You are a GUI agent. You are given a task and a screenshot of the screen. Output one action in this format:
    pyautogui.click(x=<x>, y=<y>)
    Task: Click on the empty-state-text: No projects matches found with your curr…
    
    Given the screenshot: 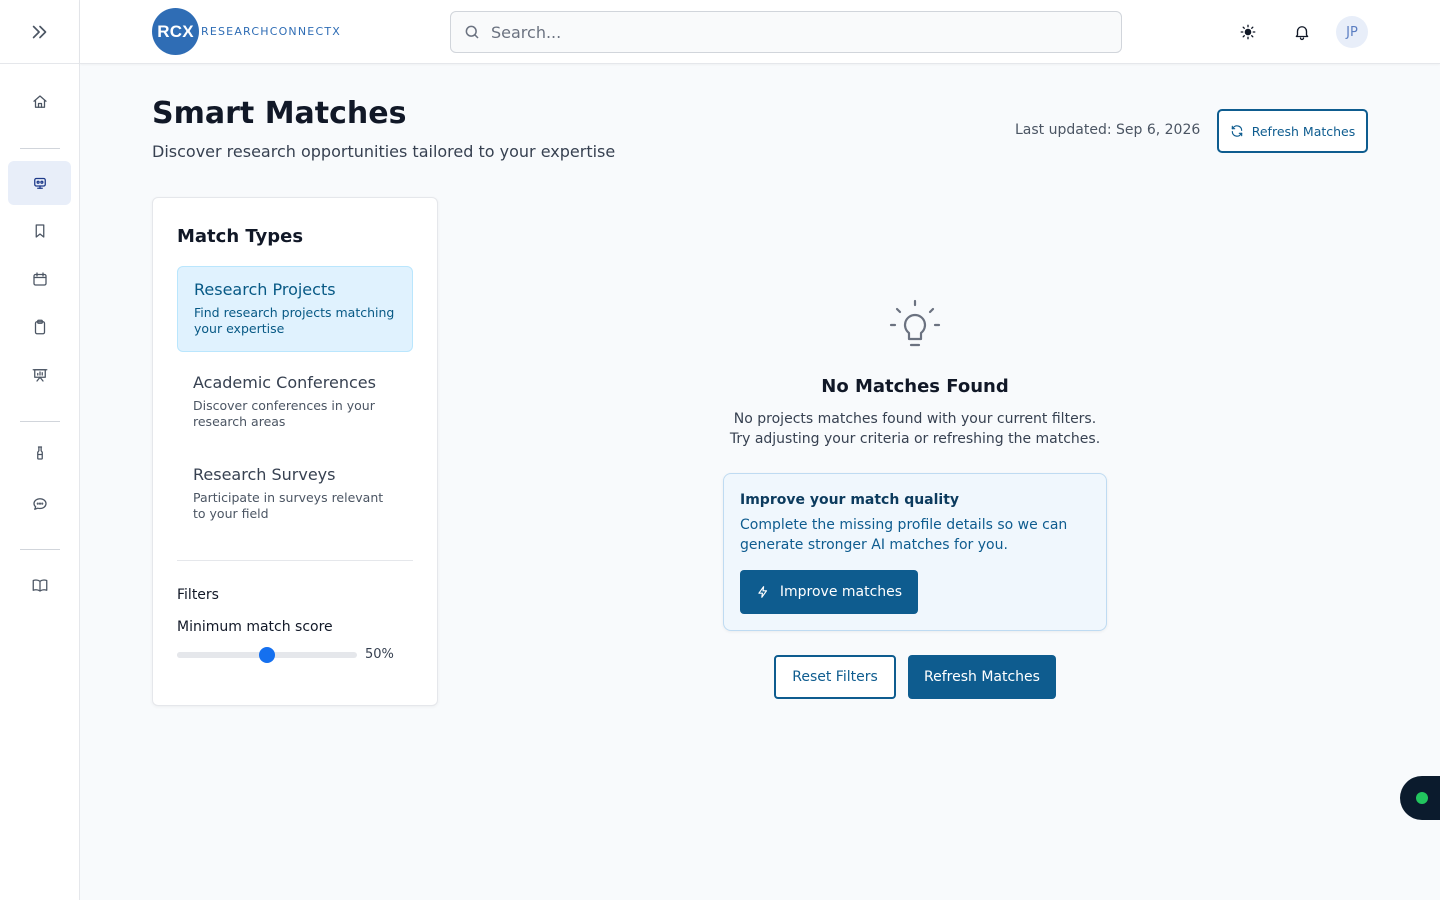 What is the action you would take?
    pyautogui.click(x=915, y=429)
    